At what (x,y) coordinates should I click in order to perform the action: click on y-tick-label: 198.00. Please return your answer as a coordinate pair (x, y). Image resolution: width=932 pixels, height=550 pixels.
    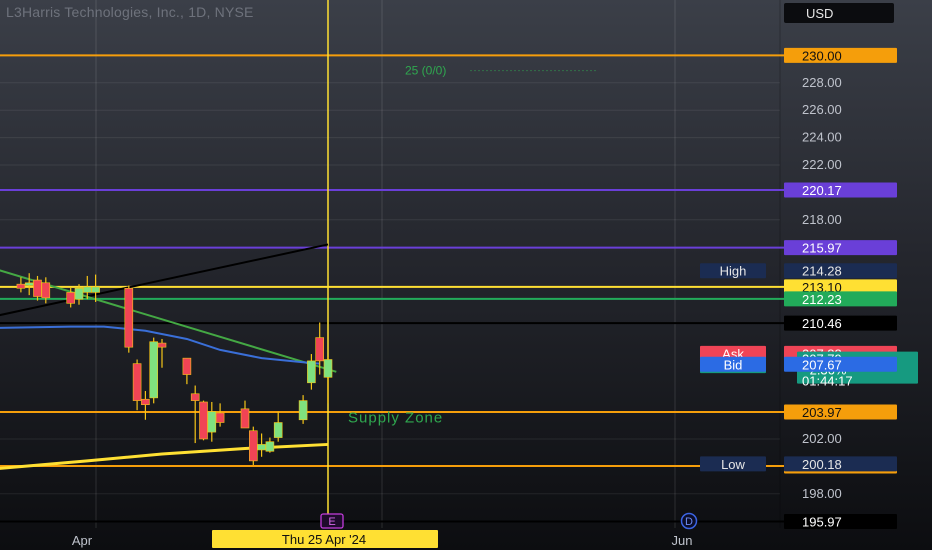
    Looking at the image, I should click on (822, 493).